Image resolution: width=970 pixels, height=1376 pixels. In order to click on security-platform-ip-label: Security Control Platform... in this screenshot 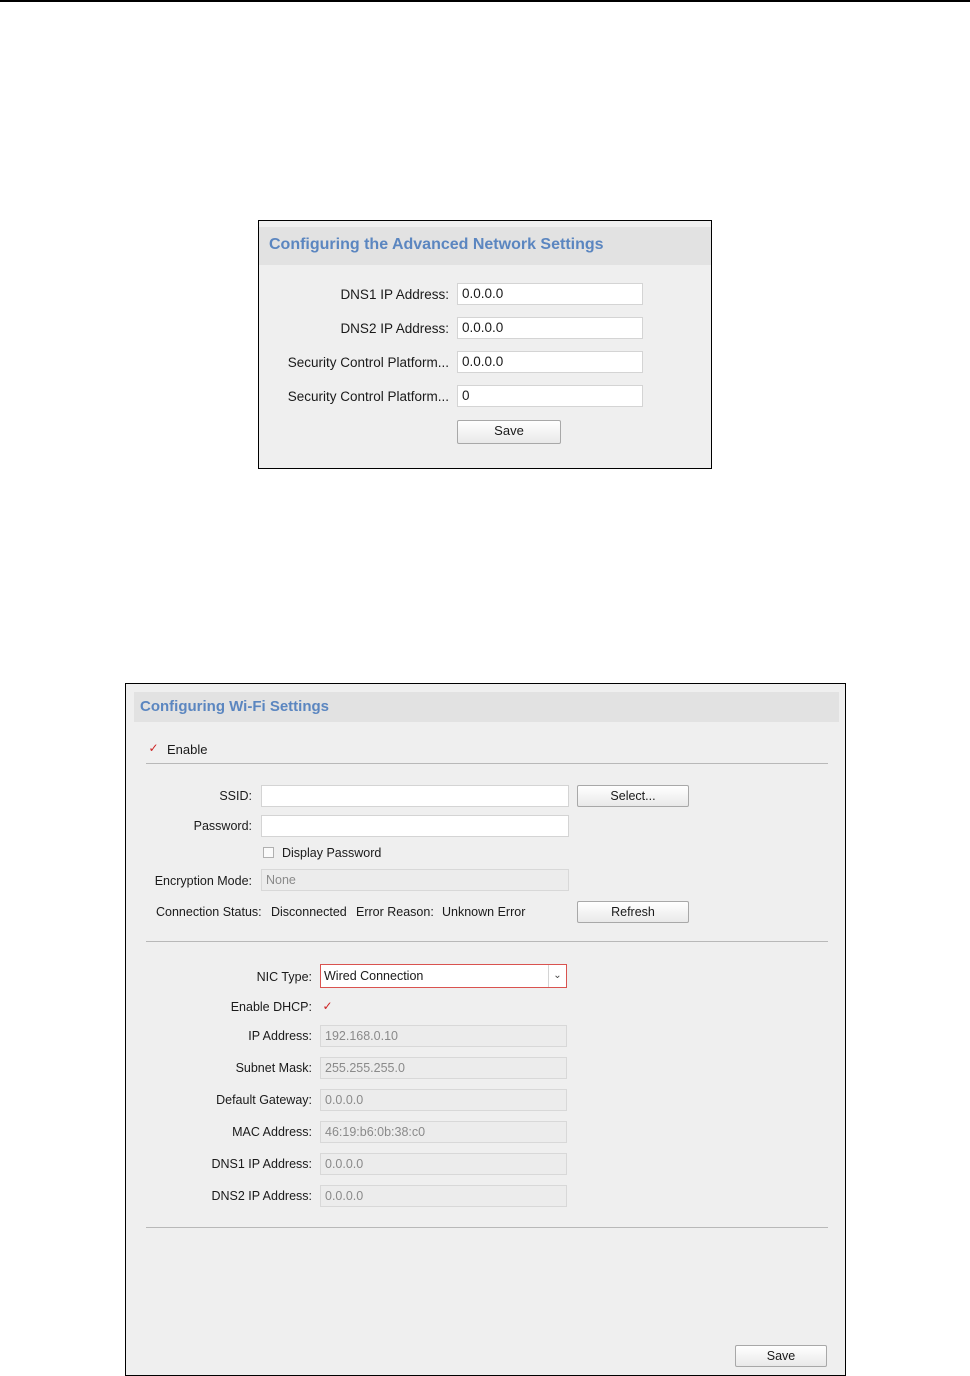, I will do `click(368, 362)`.